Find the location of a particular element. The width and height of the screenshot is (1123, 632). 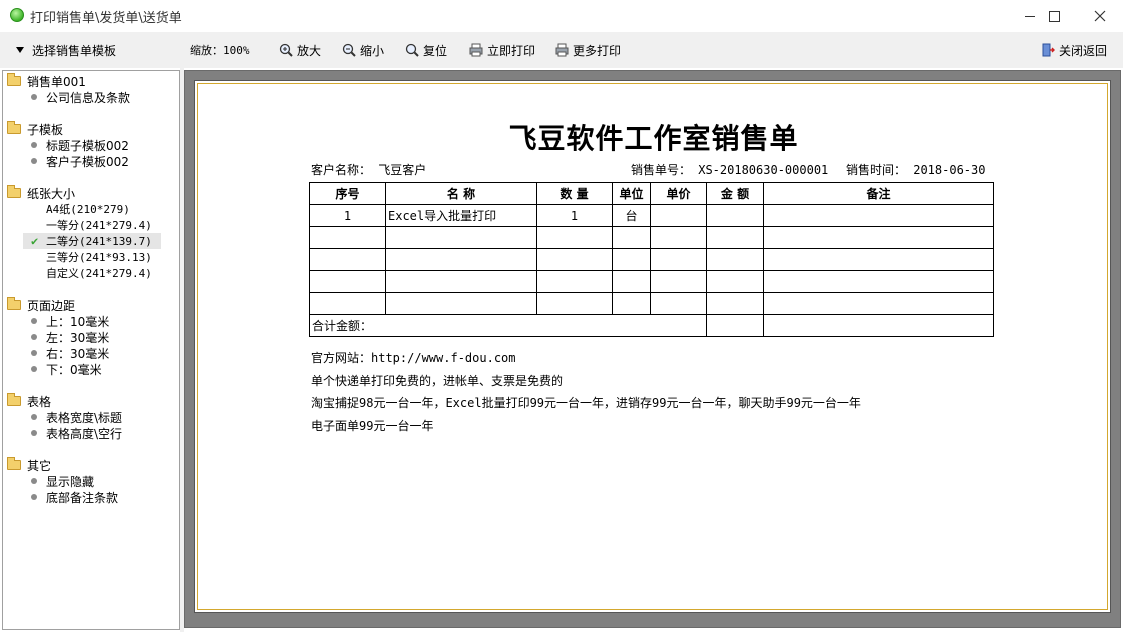

checkmark-icon: ✔ is located at coordinates (35, 241).